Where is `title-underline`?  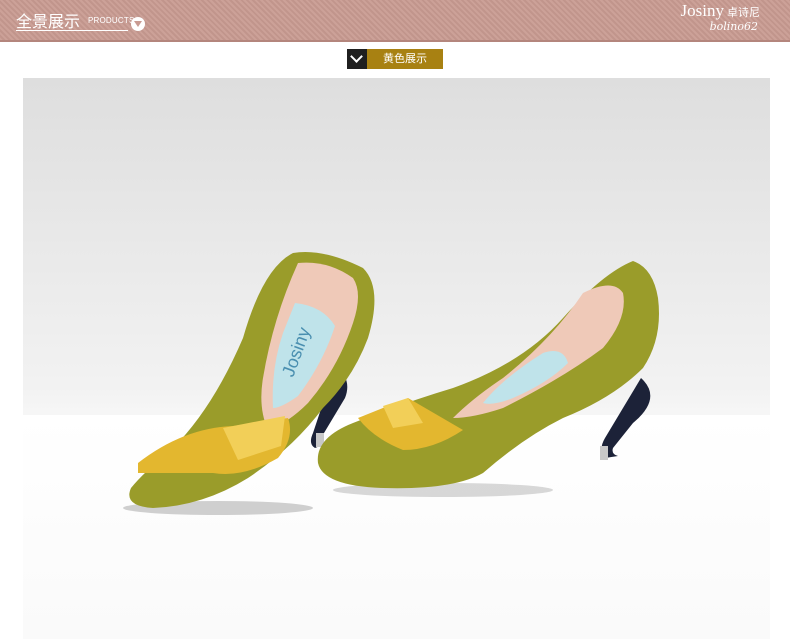
title-underline is located at coordinates (72, 30).